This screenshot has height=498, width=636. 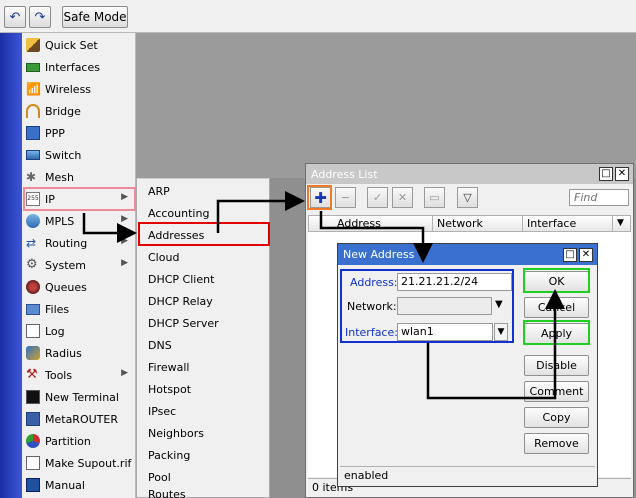 What do you see at coordinates (454, 282) in the screenshot?
I see `address-field: 21.21.21.2/24` at bounding box center [454, 282].